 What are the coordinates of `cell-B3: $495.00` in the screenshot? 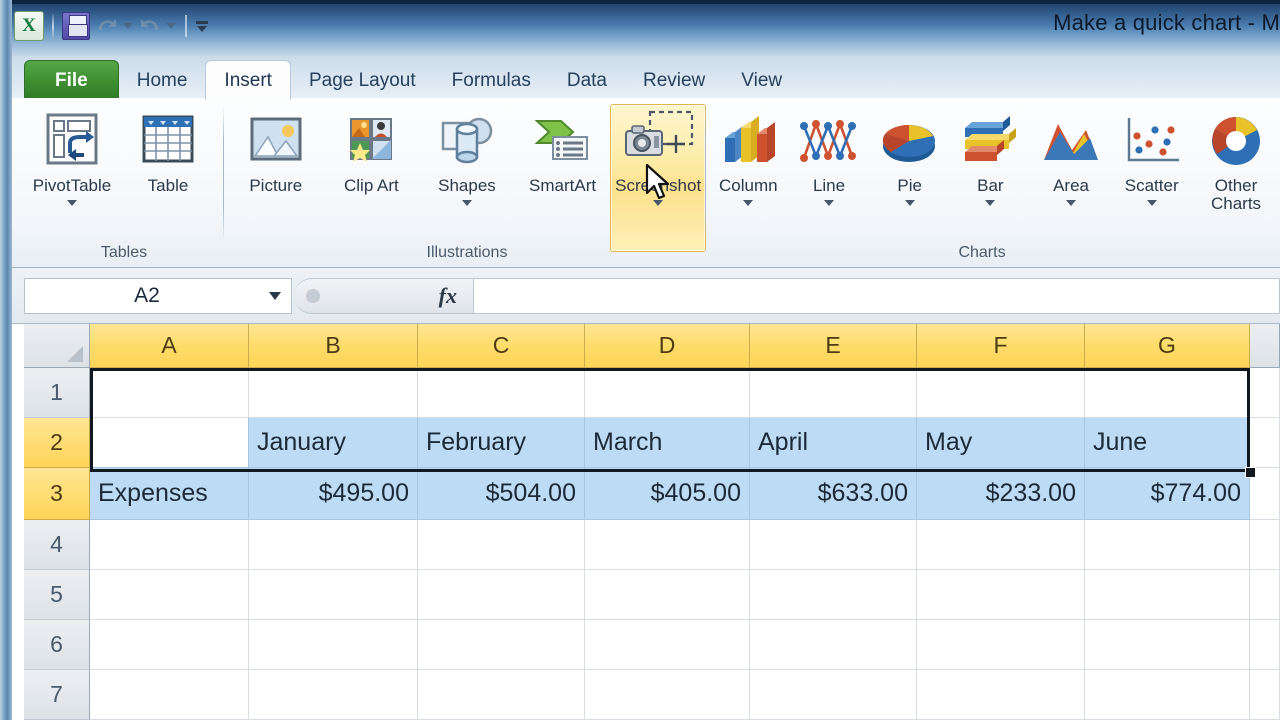 It's located at (333, 494).